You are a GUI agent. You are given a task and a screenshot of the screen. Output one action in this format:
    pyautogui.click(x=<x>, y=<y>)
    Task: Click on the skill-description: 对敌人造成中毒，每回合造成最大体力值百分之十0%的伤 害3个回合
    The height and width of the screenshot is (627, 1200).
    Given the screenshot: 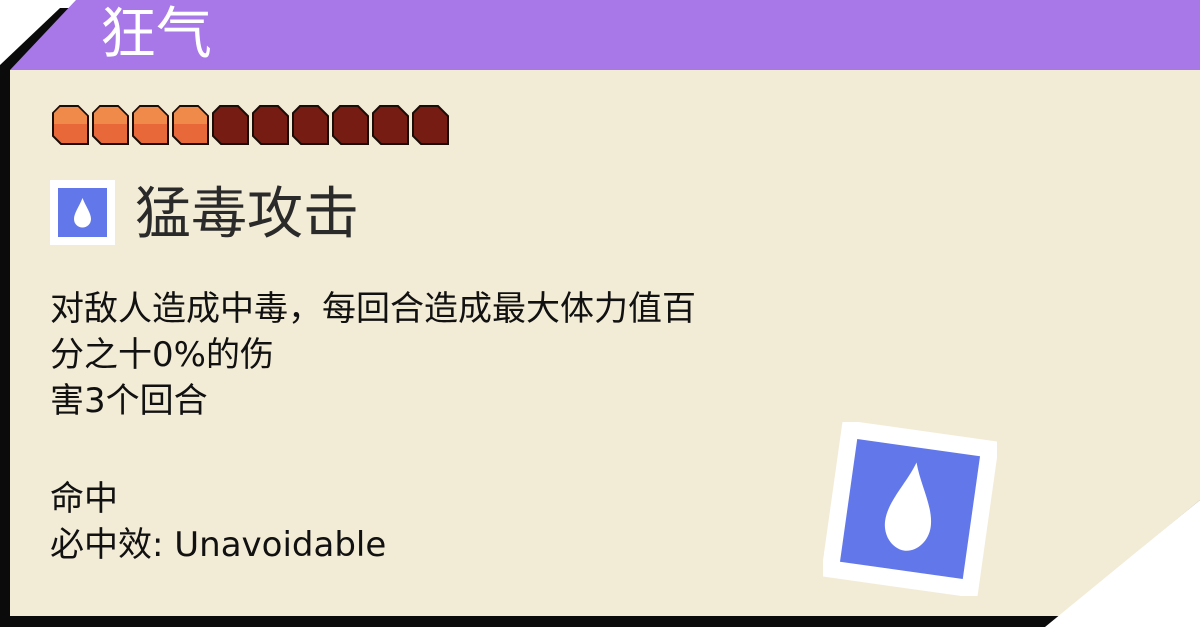 What is the action you would take?
    pyautogui.click(x=380, y=355)
    